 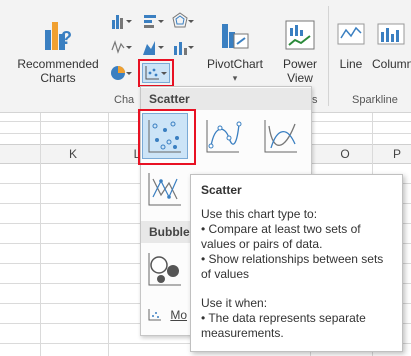 I want to click on scatter-chart-button, so click(x=156, y=73).